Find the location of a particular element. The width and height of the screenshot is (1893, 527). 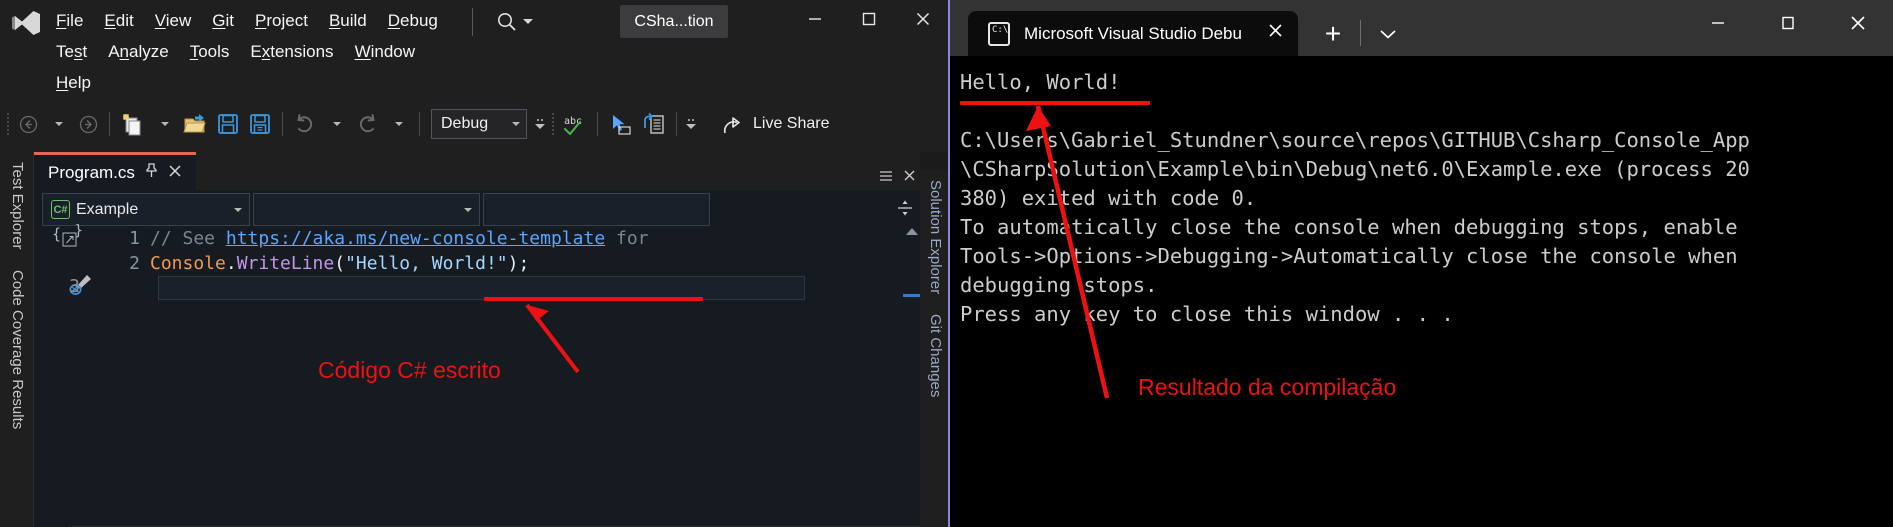

code-token-url: https://aka.ms/new-console-template is located at coordinates (415, 238).